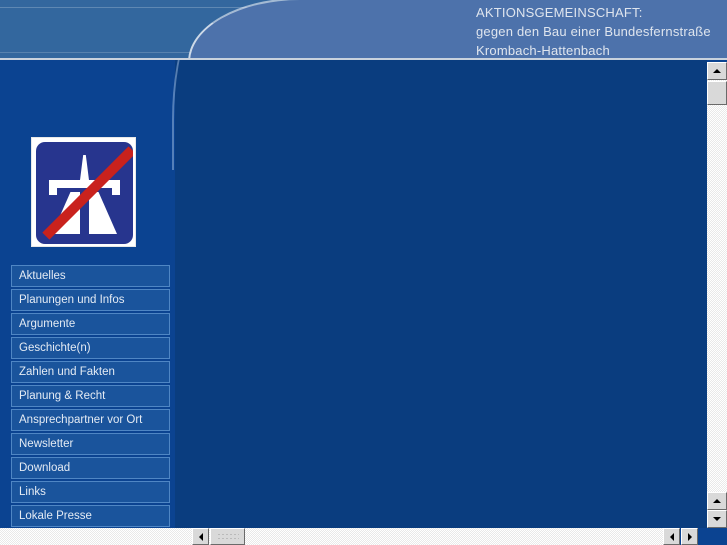 The image size is (727, 545). Describe the element at coordinates (81, 420) in the screenshot. I see `sidebar-item-label: Ansprechpartner vor Ort` at that location.